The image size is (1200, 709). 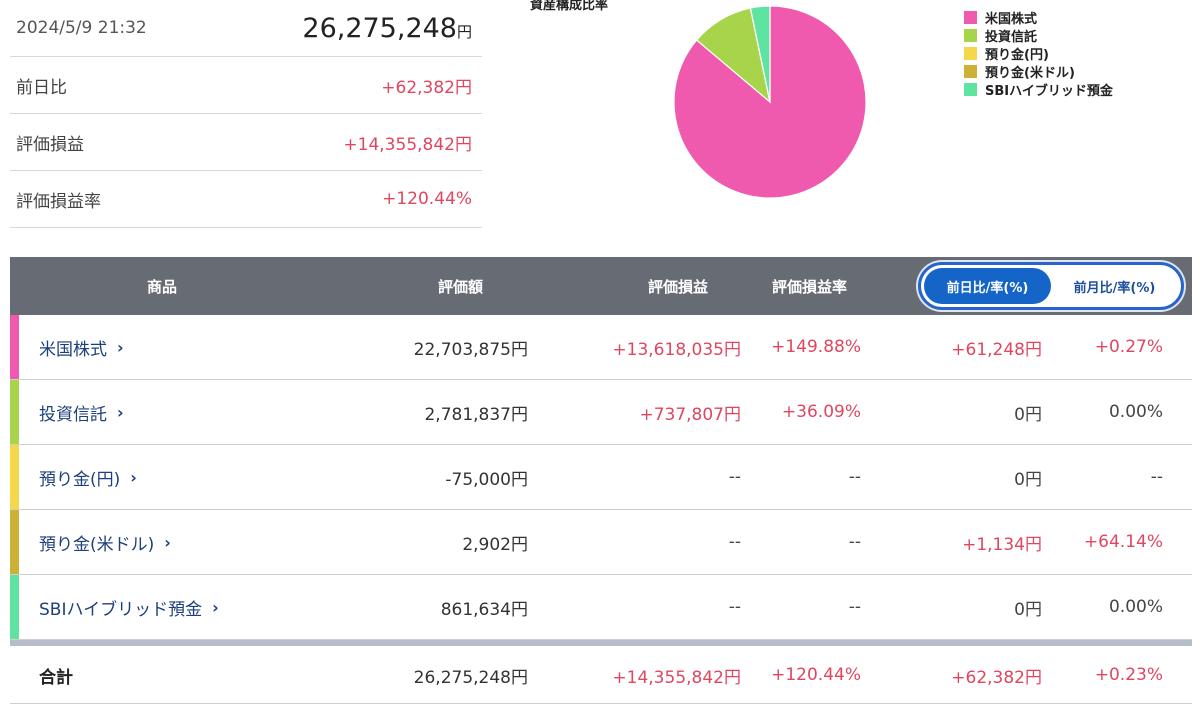 I want to click on summary-value: +120.44%, so click(x=427, y=199).